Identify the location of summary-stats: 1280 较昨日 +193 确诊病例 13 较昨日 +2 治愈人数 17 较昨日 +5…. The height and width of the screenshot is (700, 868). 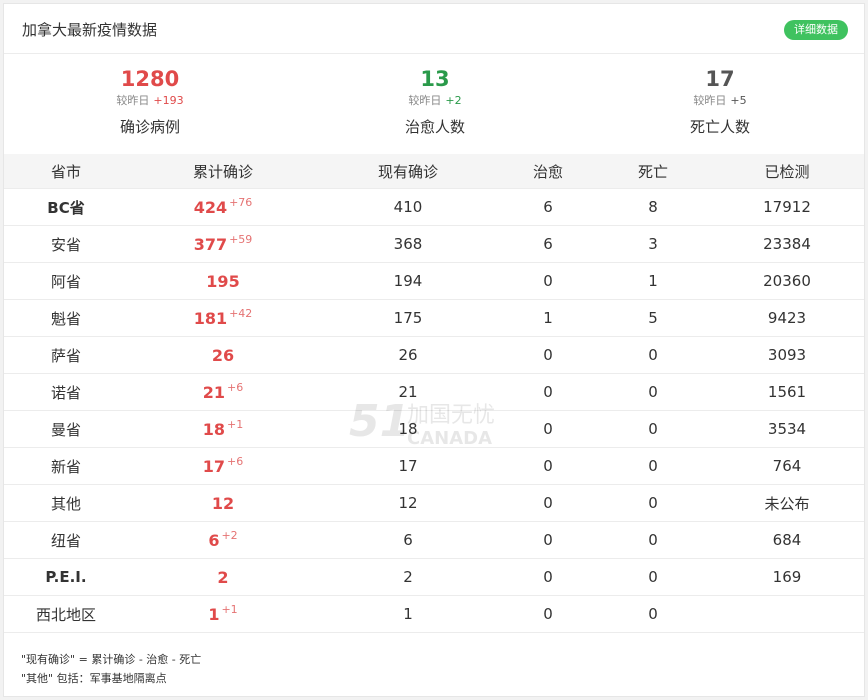
(434, 110).